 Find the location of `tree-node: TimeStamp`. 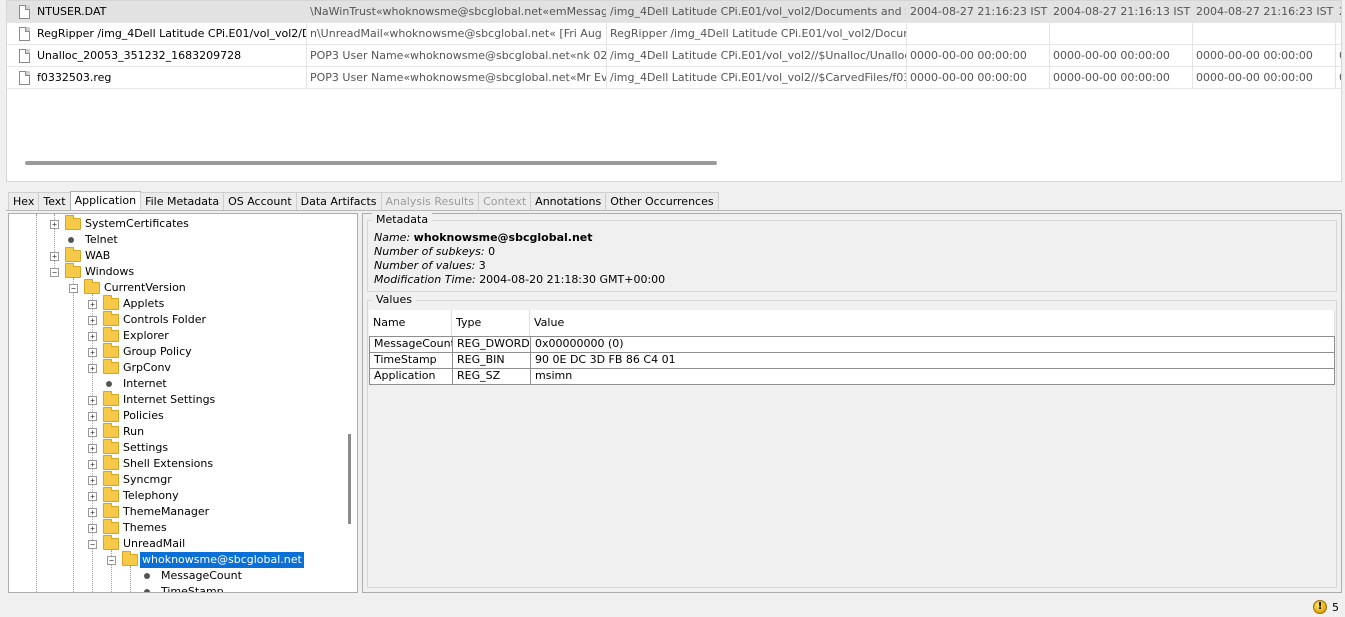

tree-node: TimeStamp is located at coordinates (179, 588).